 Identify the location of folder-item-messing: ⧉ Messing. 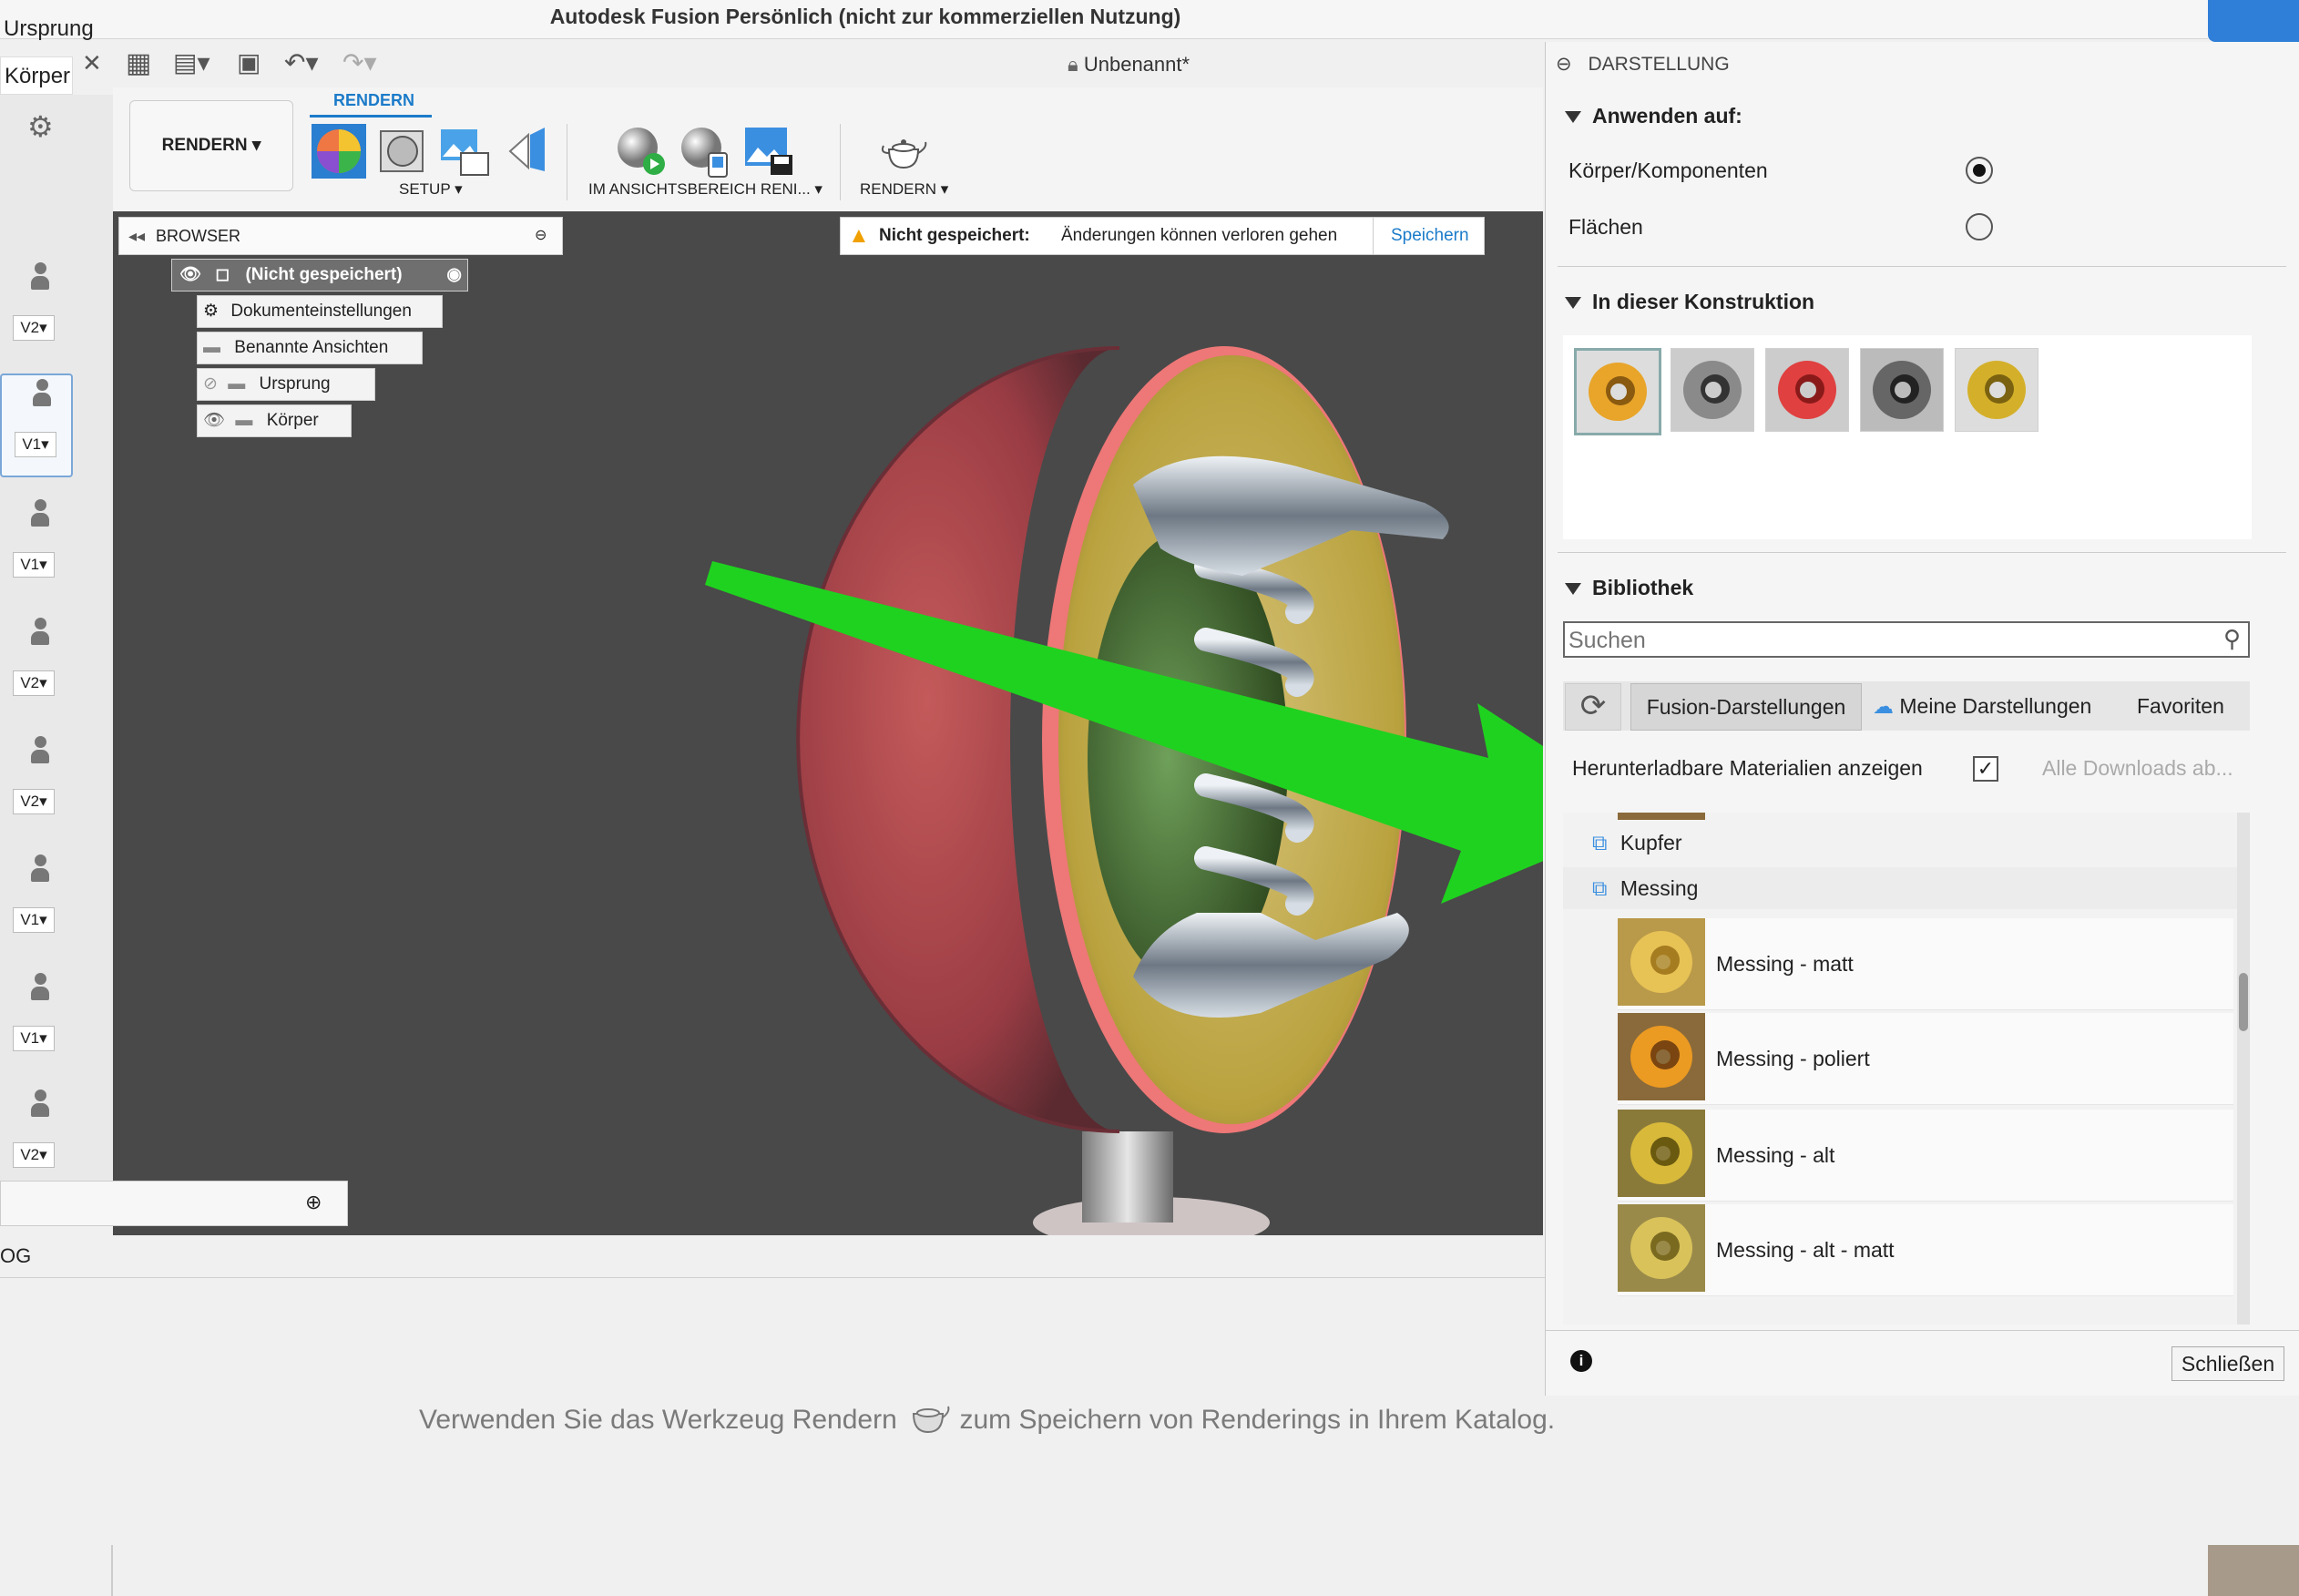
(1645, 888).